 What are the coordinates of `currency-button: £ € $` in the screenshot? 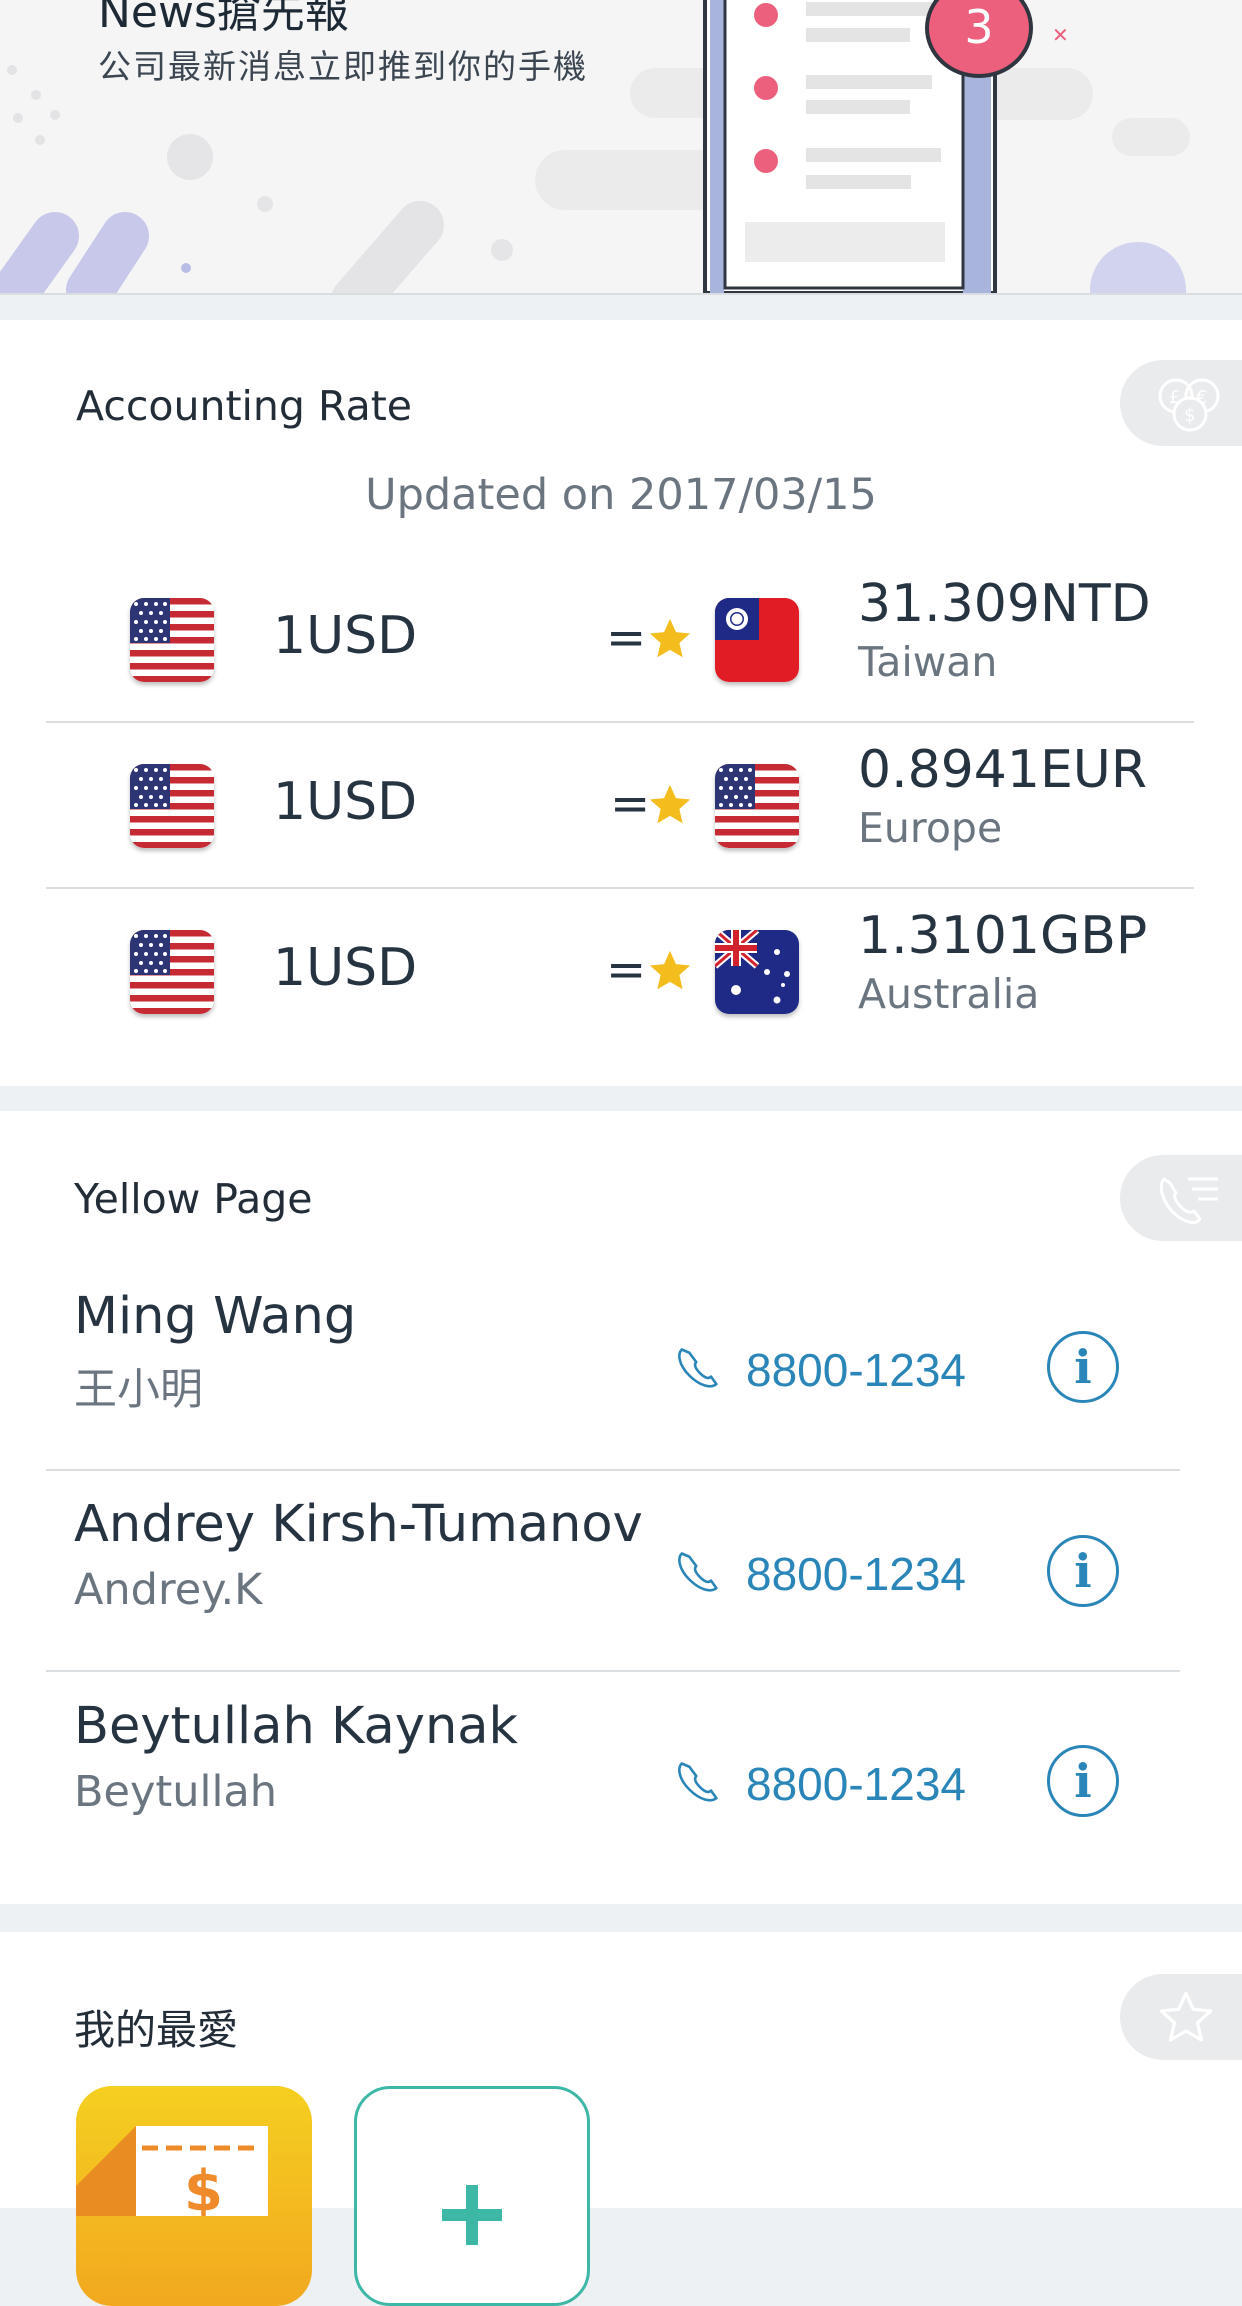 It's located at (1181, 403).